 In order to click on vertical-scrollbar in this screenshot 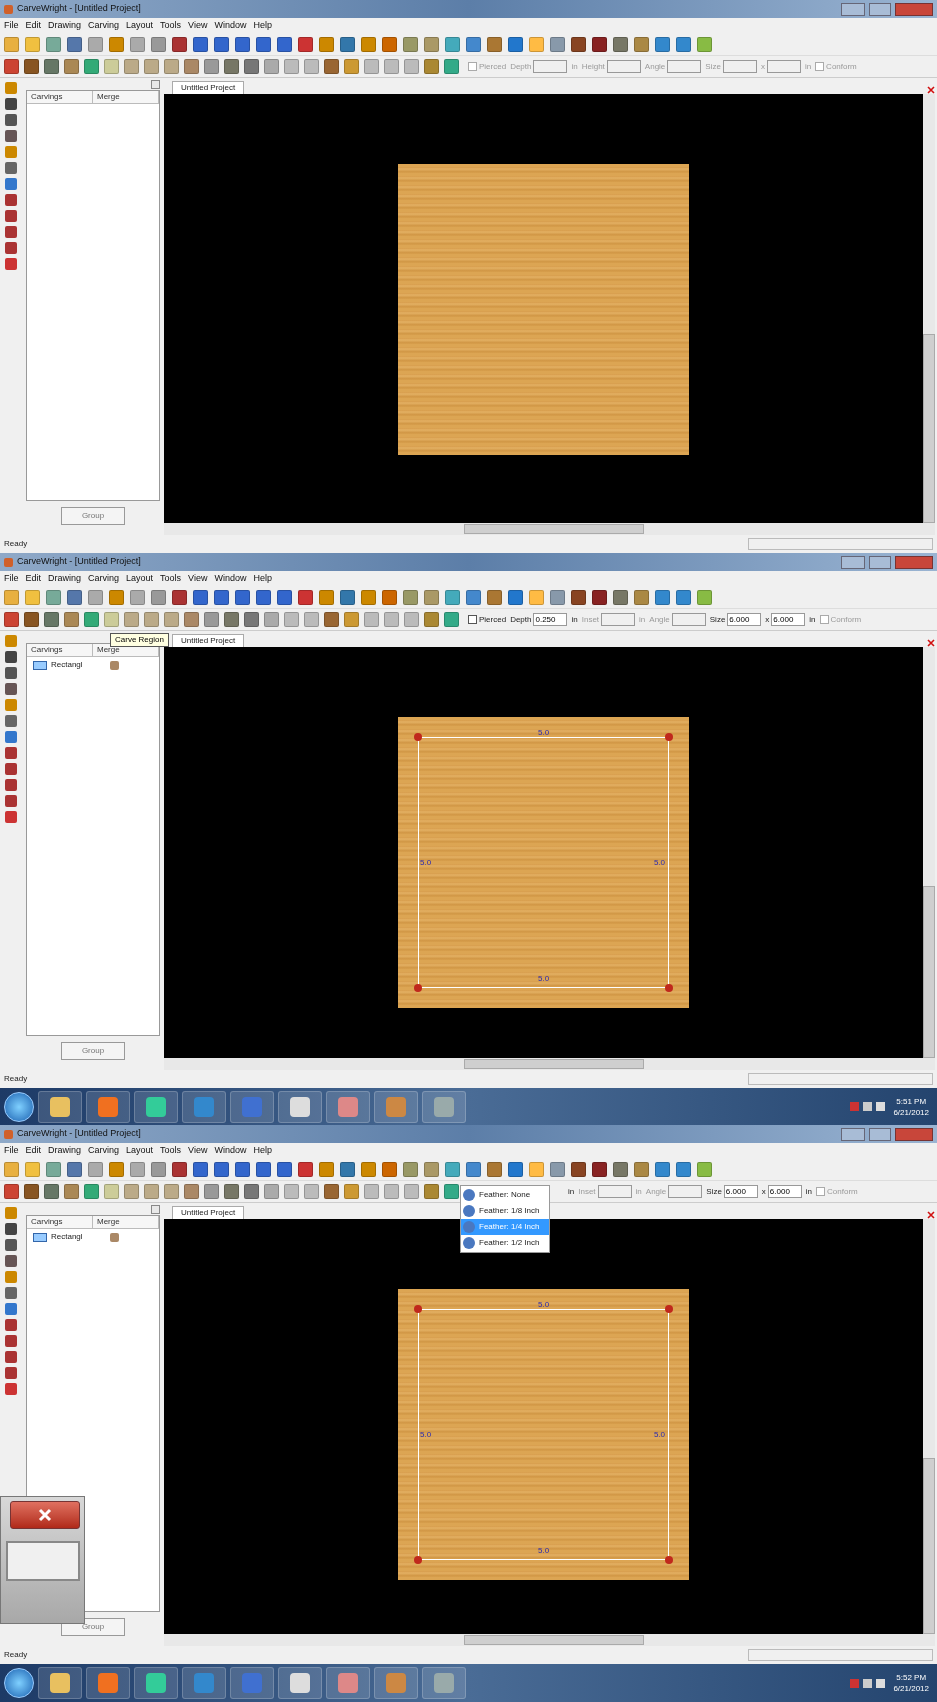, I will do `click(929, 852)`.